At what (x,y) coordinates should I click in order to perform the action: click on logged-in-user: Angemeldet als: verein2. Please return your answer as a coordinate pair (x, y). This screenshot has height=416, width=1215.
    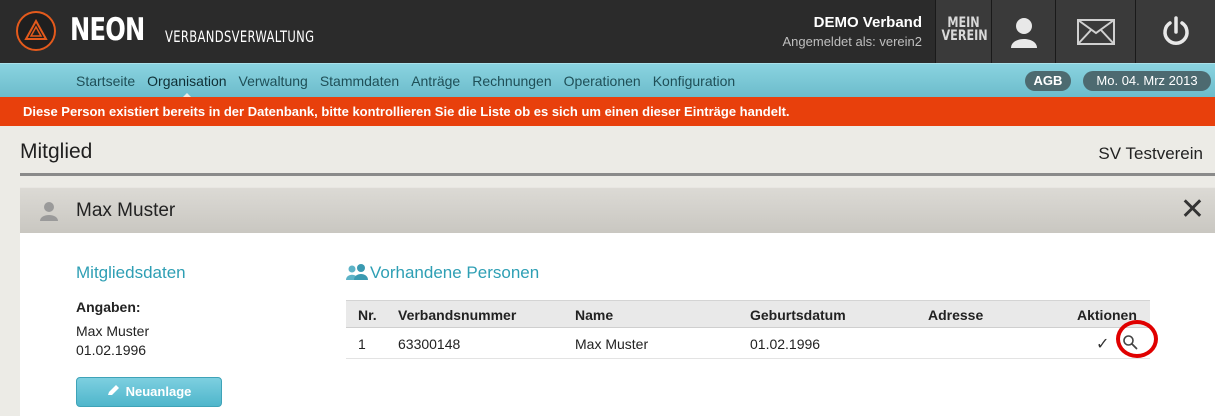
    Looking at the image, I should click on (852, 41).